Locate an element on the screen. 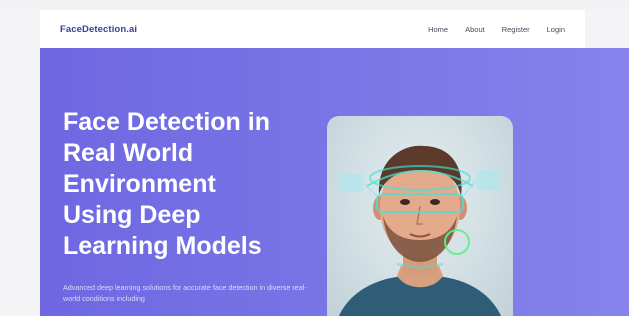 The width and height of the screenshot is (629, 316). nav-link-home: Home is located at coordinates (438, 29).